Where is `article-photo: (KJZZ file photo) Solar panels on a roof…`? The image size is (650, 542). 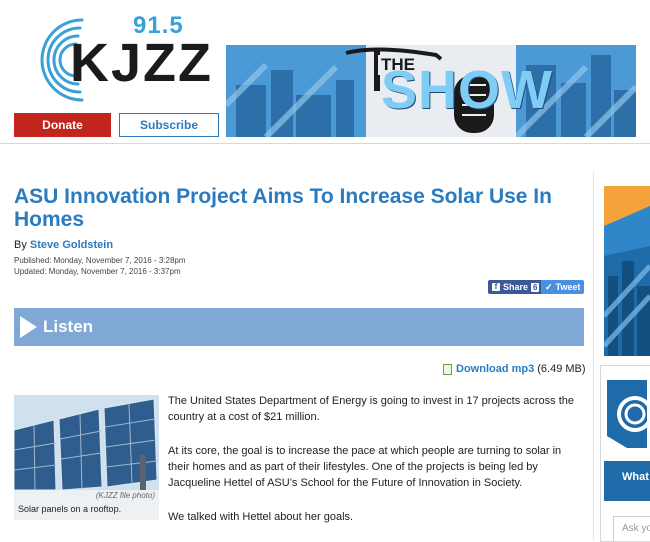 article-photo: (KJZZ file photo) Solar panels on a roof… is located at coordinates (86, 457).